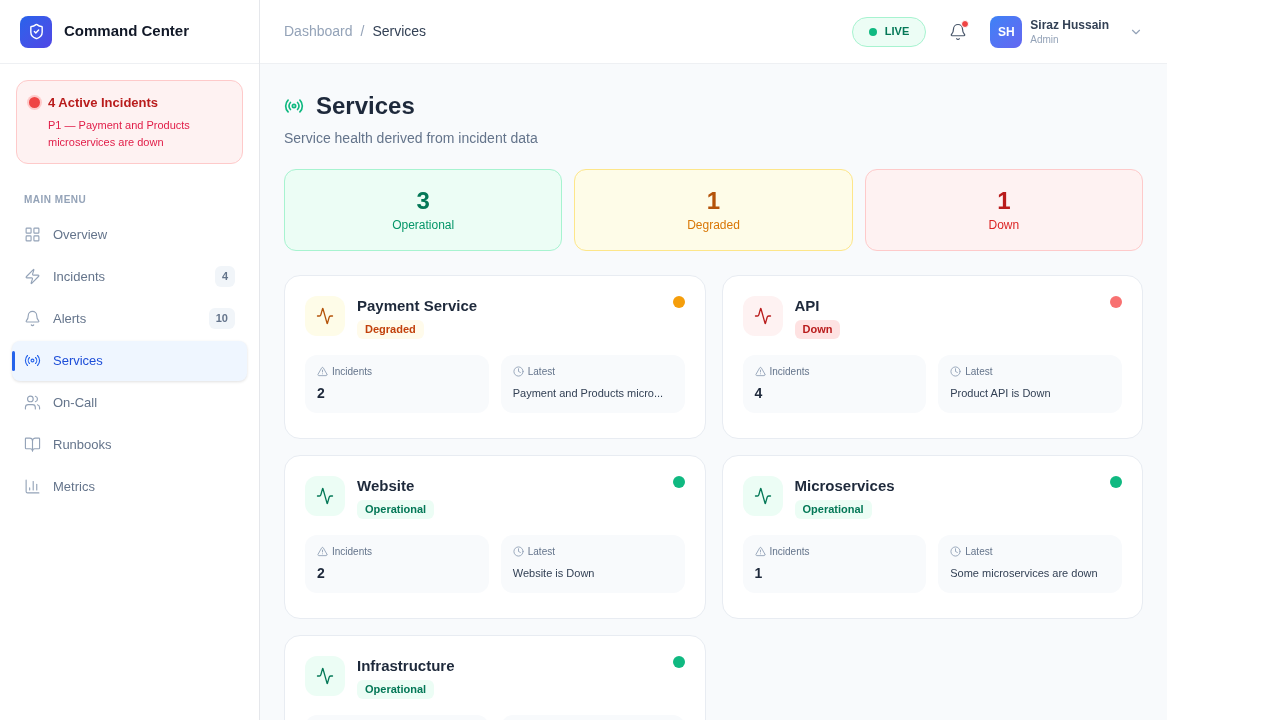  What do you see at coordinates (119, 133) in the screenshot?
I see `banner-message: P1 — Payment and Products microservices are down` at bounding box center [119, 133].